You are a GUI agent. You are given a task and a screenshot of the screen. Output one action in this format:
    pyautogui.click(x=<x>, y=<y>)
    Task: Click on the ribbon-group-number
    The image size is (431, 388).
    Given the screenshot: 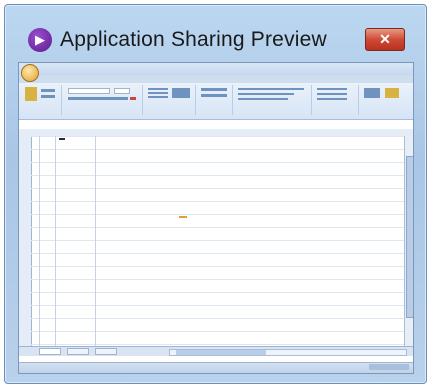 What is the action you would take?
    pyautogui.click(x=215, y=100)
    